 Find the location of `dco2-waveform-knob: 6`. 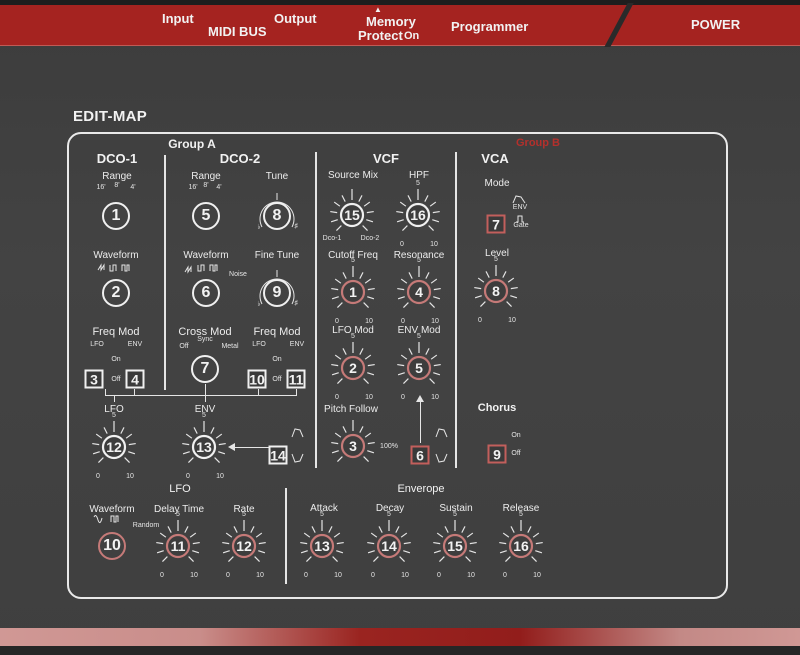

dco2-waveform-knob: 6 is located at coordinates (206, 293).